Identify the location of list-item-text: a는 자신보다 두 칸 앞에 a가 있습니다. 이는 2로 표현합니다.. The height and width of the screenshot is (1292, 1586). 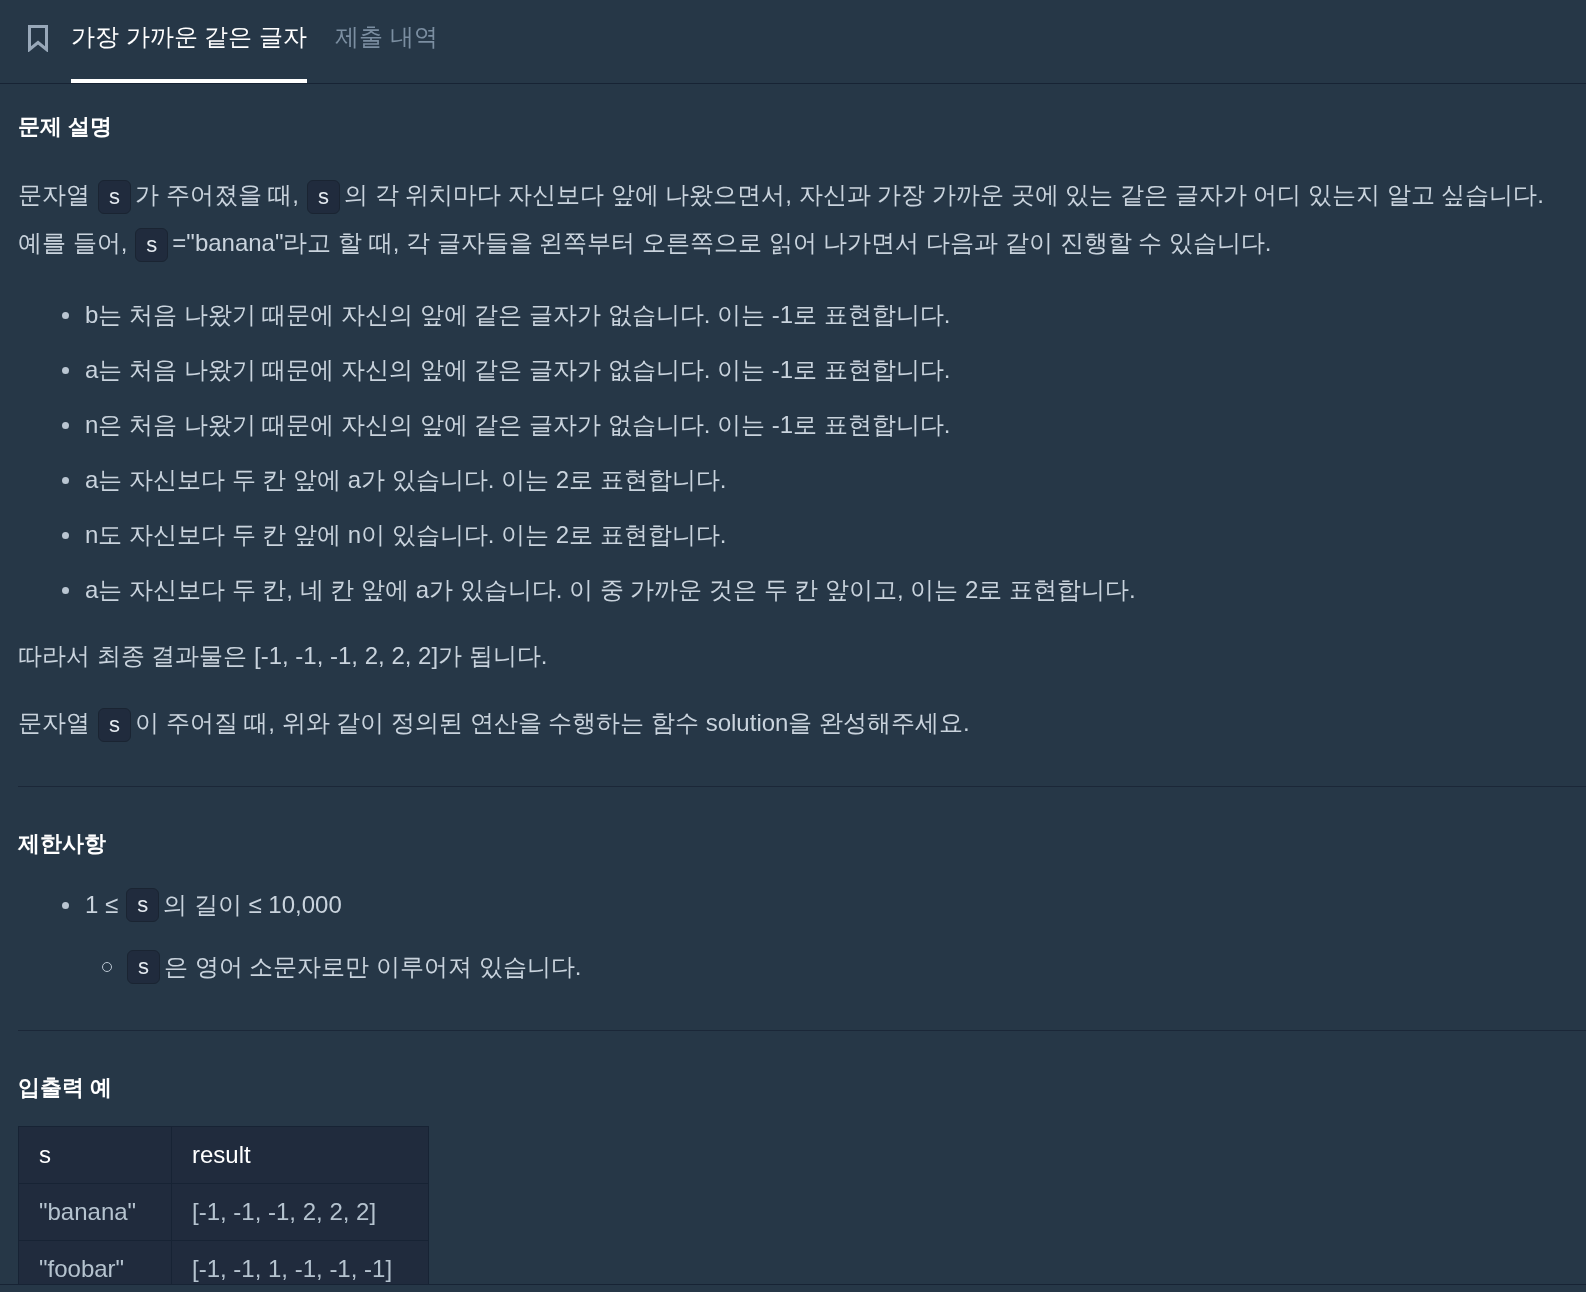
(406, 480).